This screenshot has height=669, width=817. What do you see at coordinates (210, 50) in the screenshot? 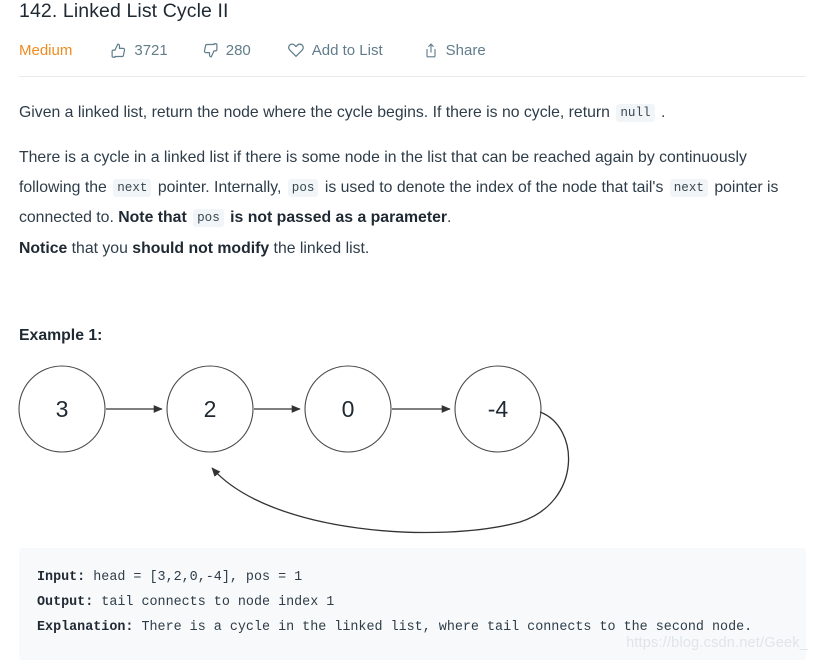
I see `thumbs-down-icon` at bounding box center [210, 50].